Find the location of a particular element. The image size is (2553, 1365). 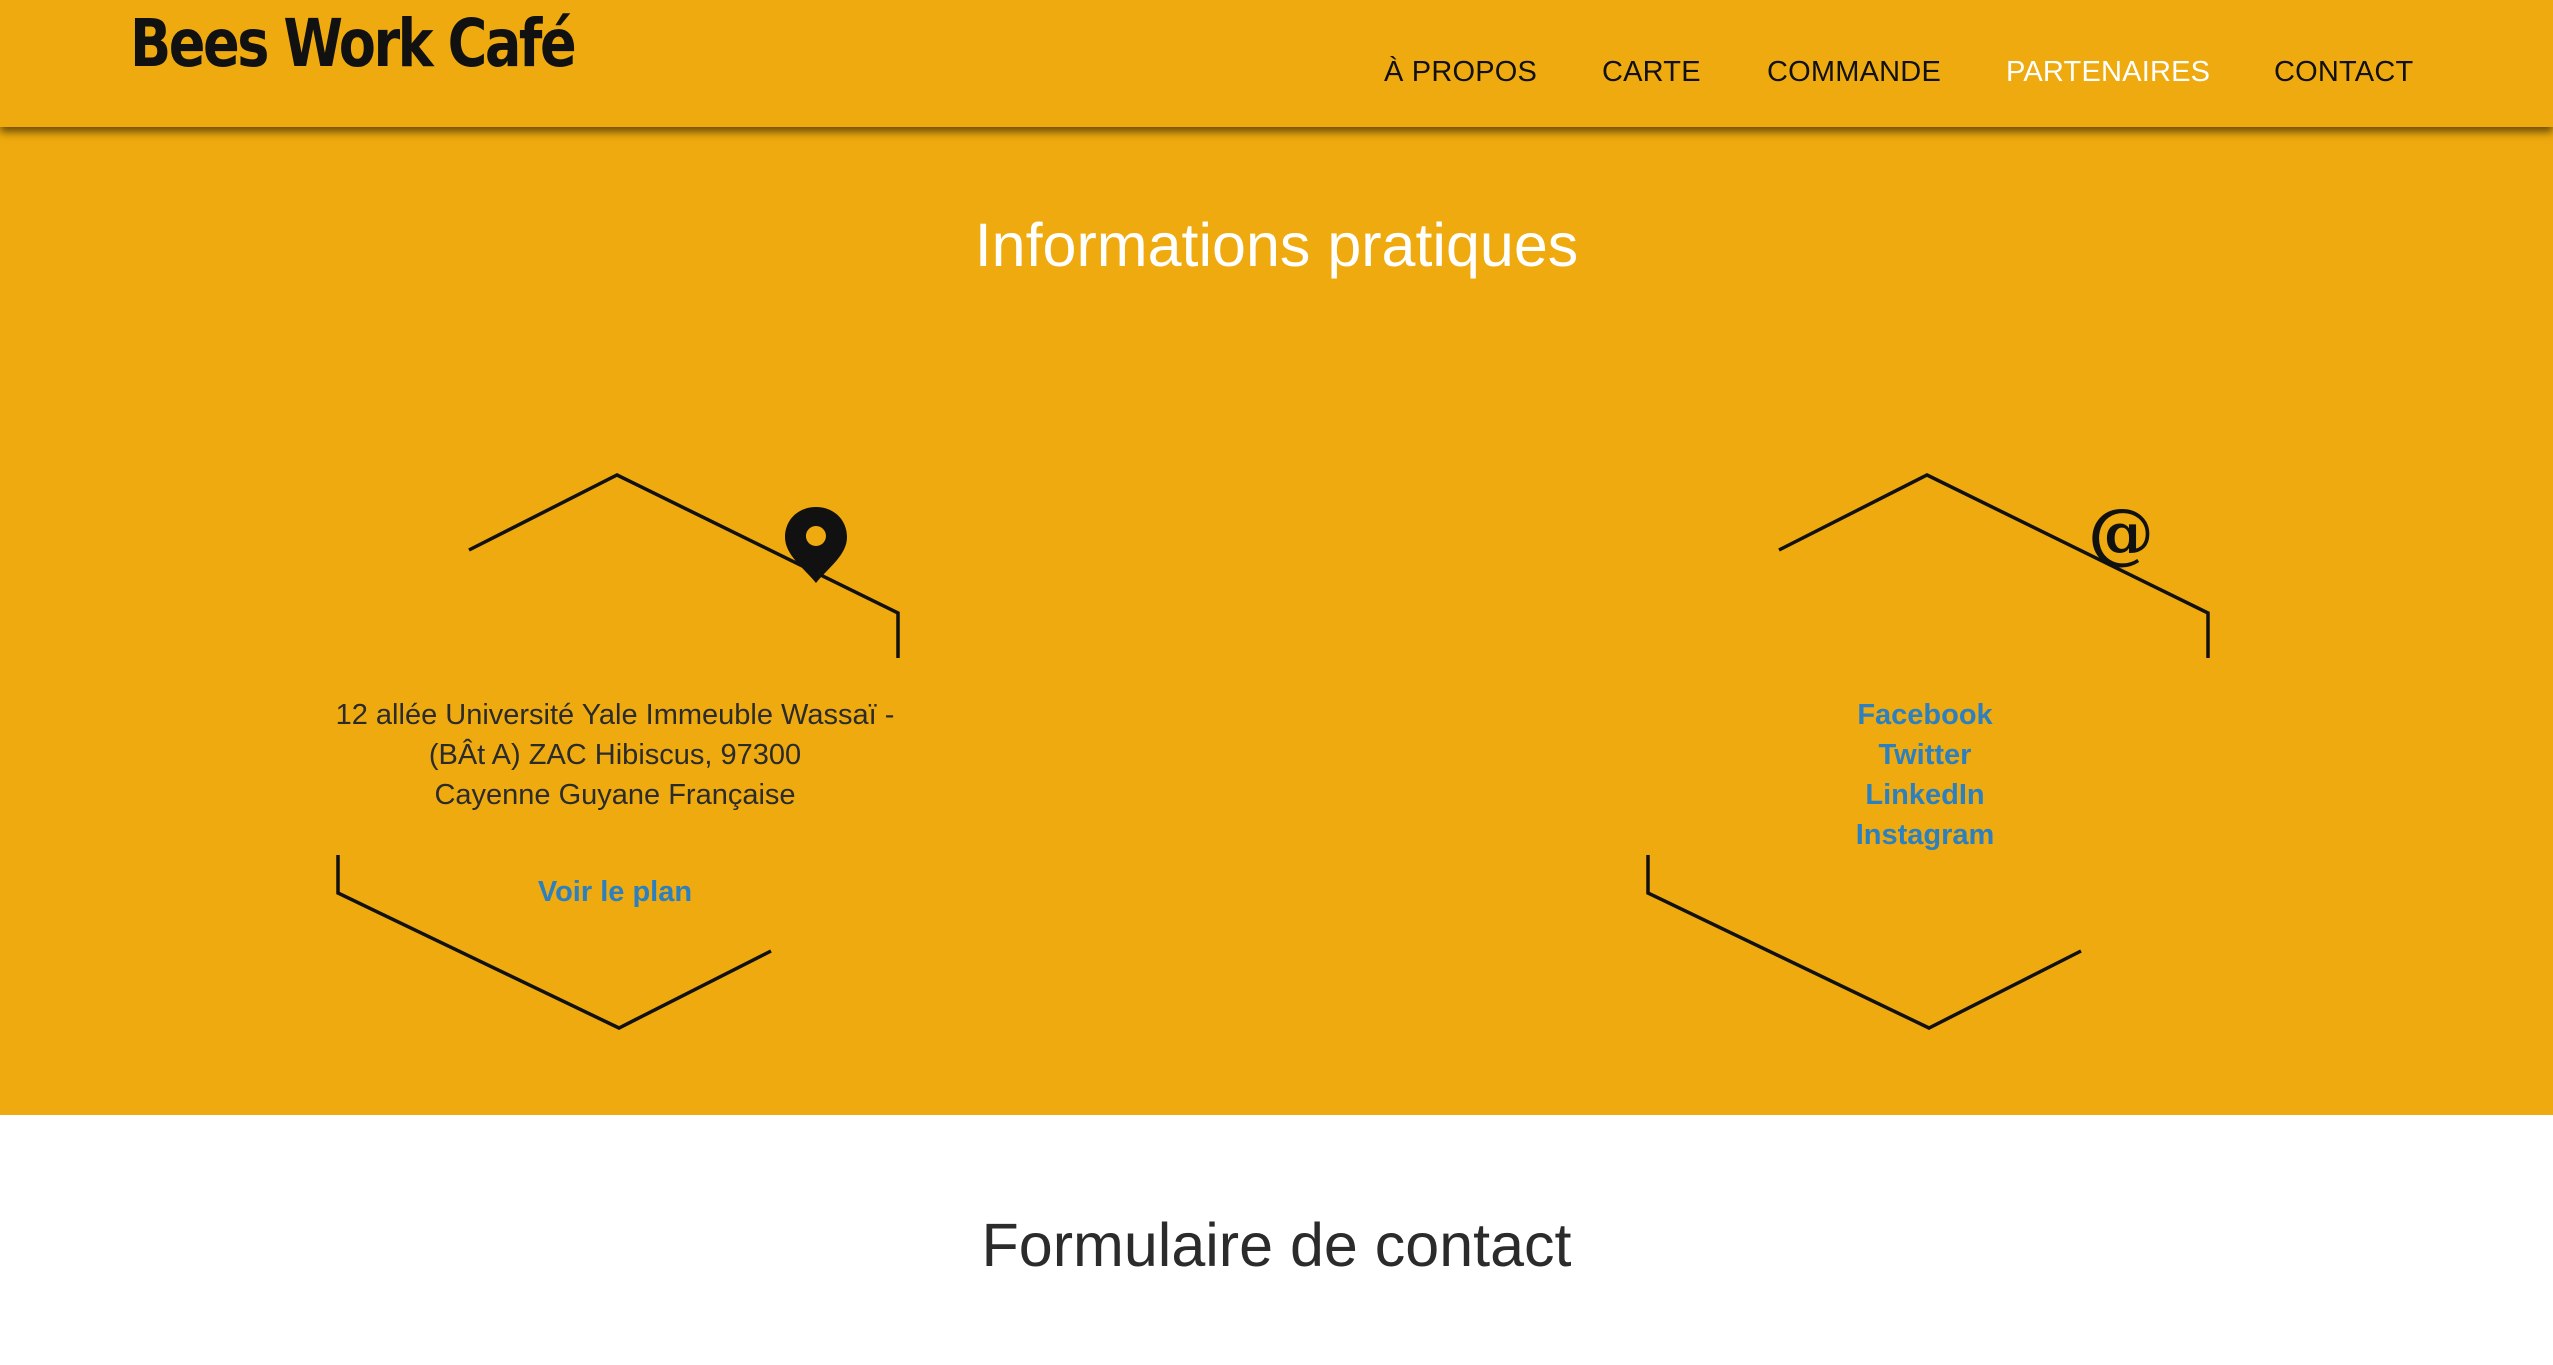

brand-logo: Bees Work Café is located at coordinates (353, 44).